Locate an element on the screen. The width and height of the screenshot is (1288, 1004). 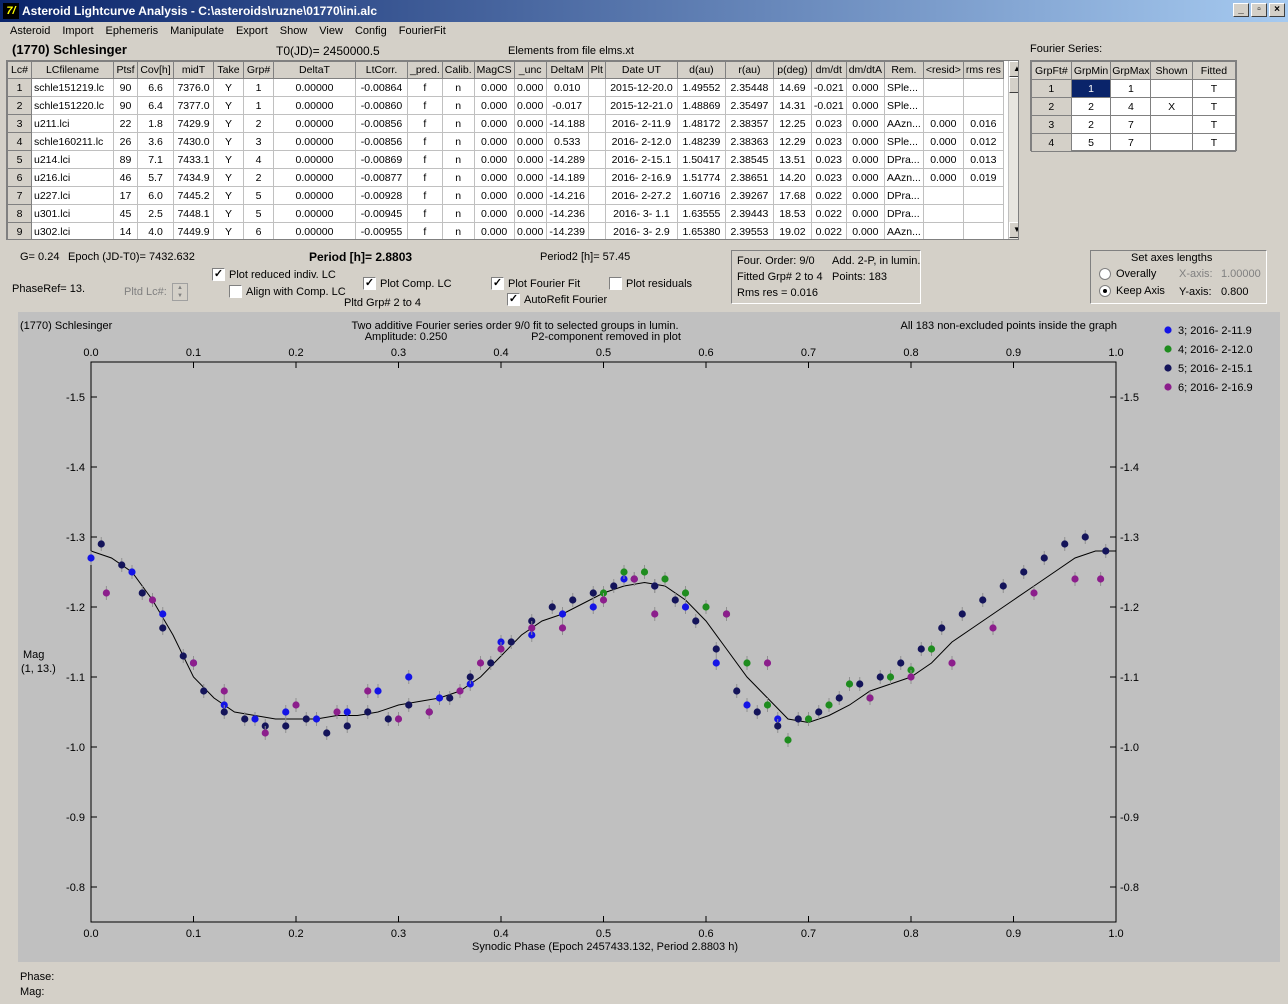
table-cell: 1.60716 is located at coordinates (701, 195).